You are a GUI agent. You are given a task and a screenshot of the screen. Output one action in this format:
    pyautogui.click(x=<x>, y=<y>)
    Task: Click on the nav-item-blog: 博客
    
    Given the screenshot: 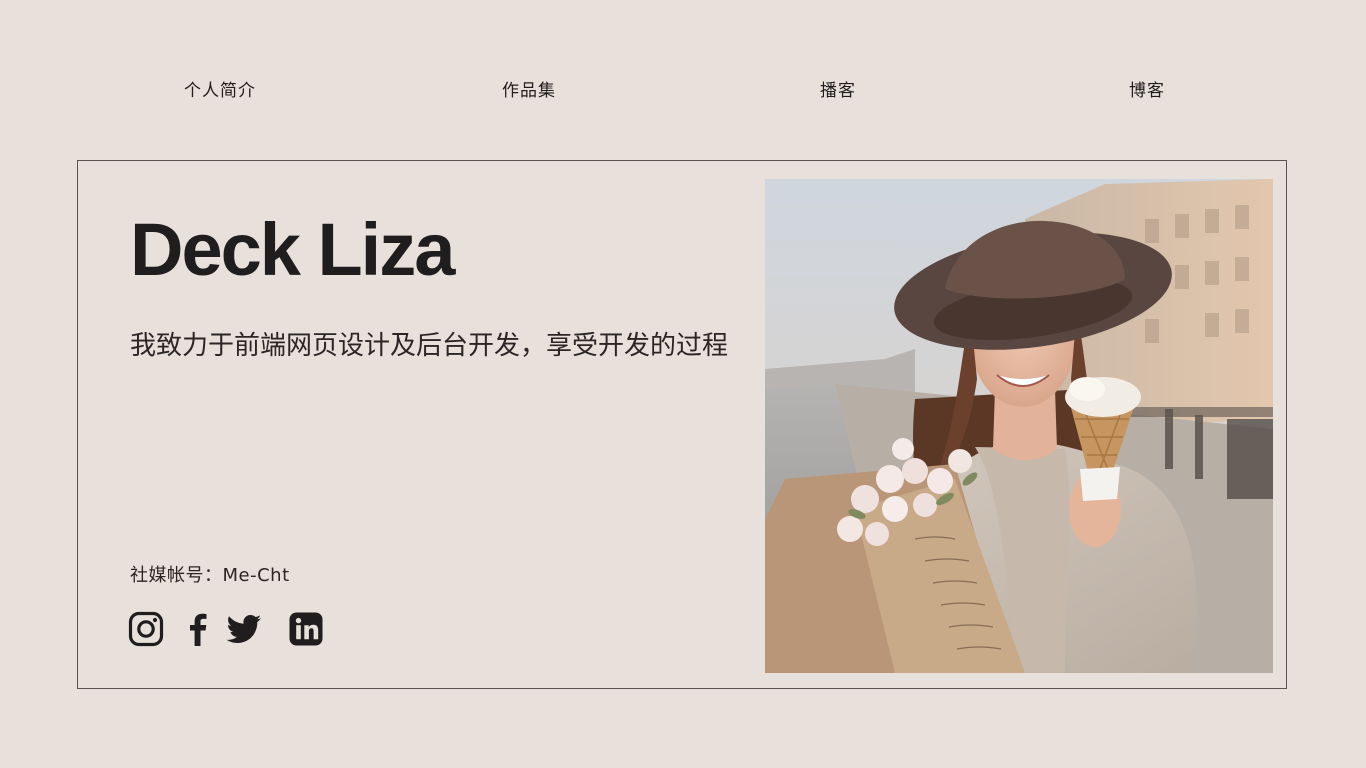 What is the action you would take?
    pyautogui.click(x=1147, y=88)
    